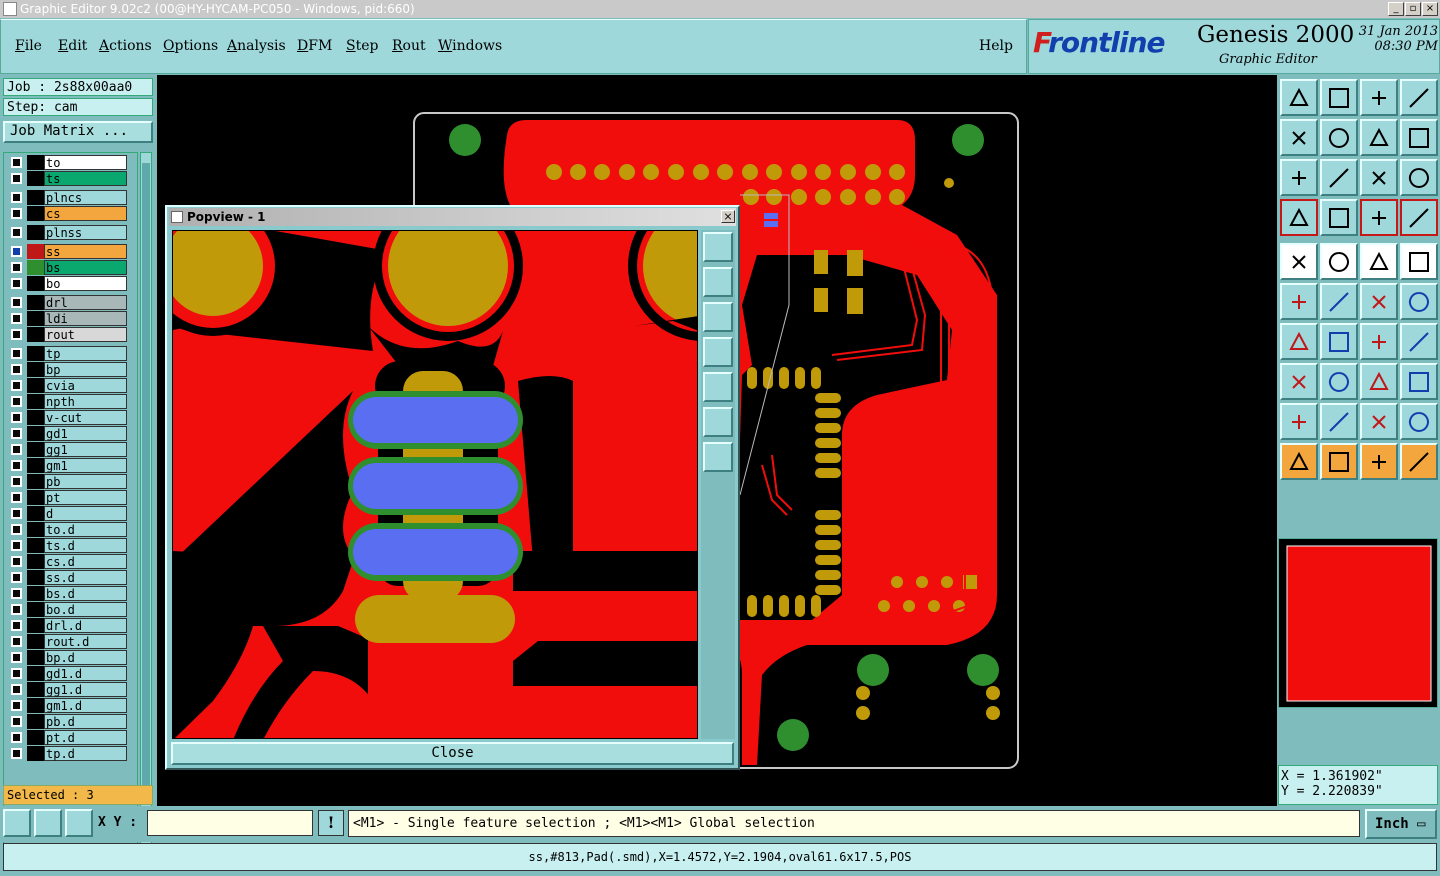 This screenshot has height=876, width=1440. Describe the element at coordinates (452, 753) in the screenshot. I see `popview-close-button: Close` at that location.